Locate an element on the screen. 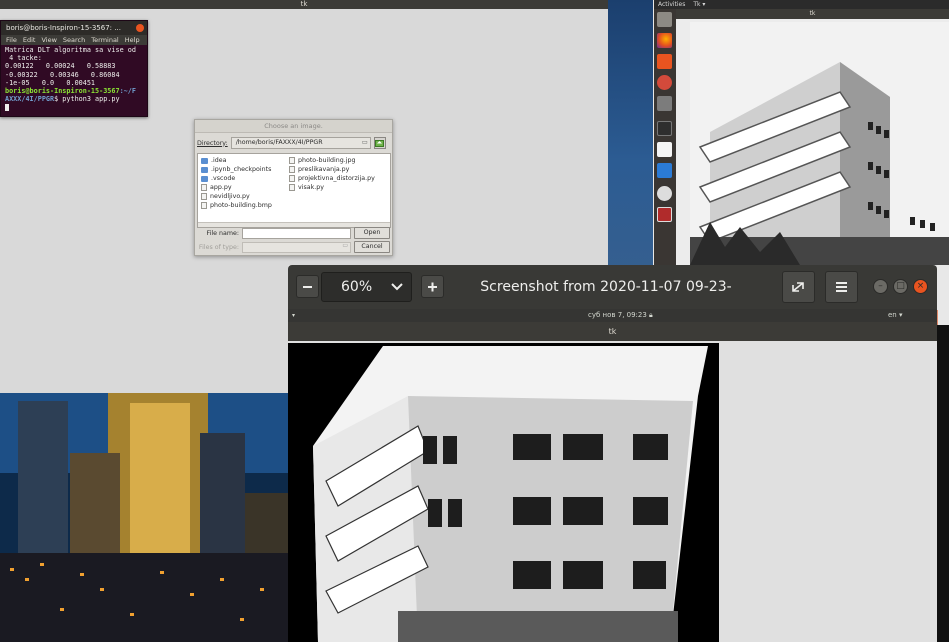 The height and width of the screenshot is (642, 949). inner-top-bar: ▾ суб нов 7, 09:23 🔒︎ en ▾ is located at coordinates (612, 315).